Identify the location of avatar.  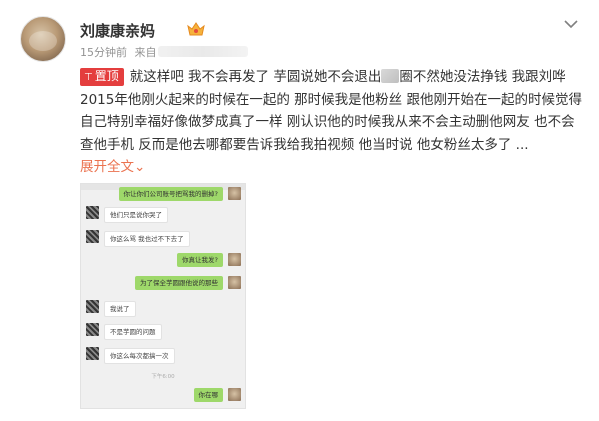
(43, 39).